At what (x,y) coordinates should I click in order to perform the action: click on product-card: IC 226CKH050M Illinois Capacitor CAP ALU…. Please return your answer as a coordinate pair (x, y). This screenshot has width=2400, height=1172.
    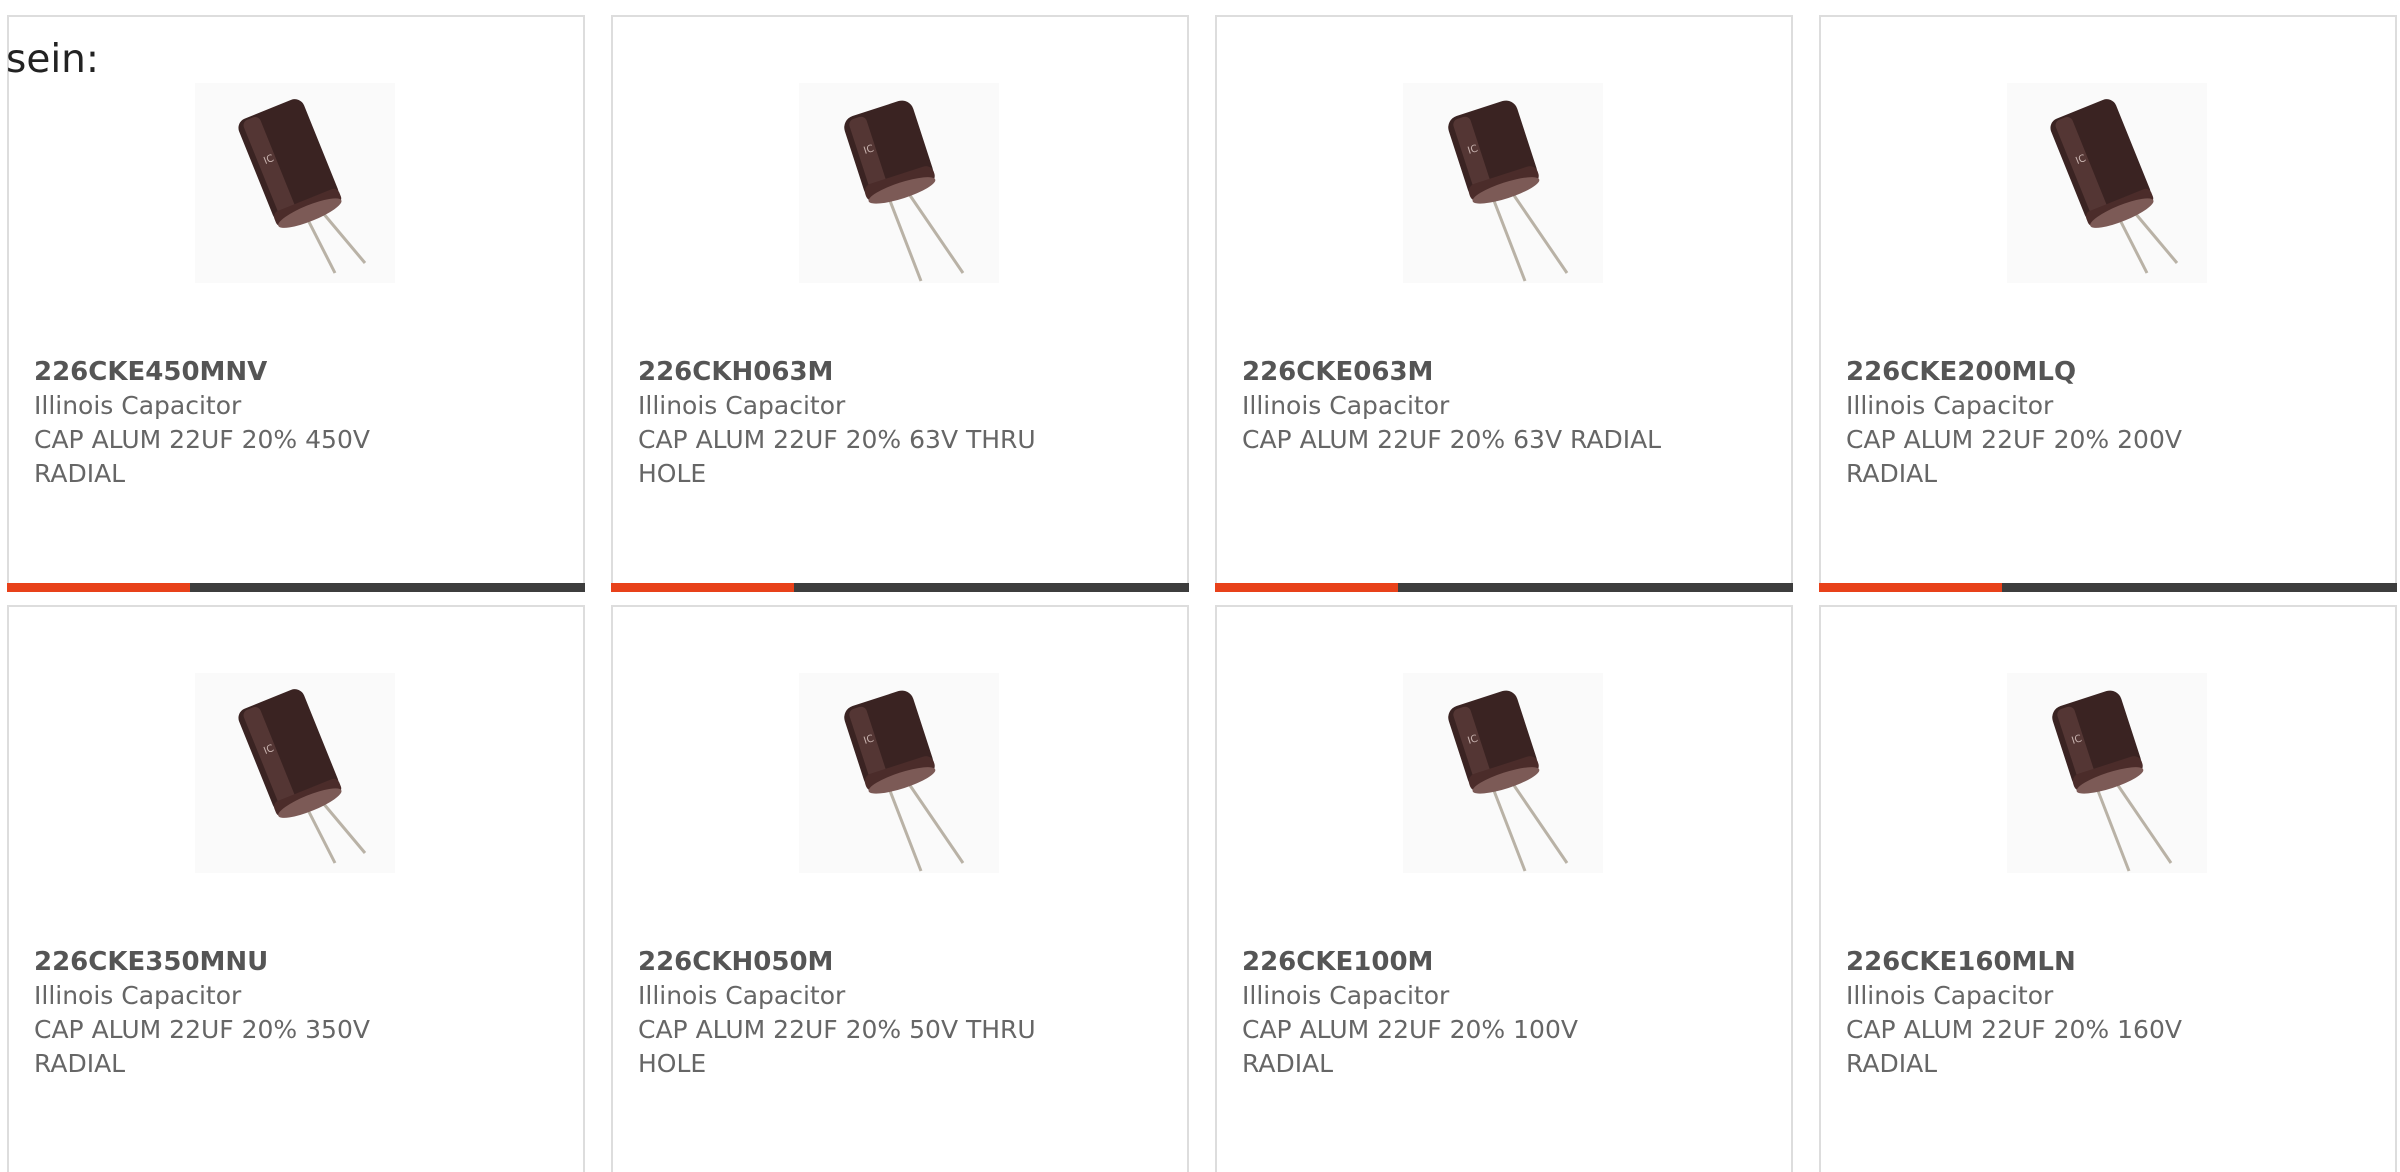
    Looking at the image, I should click on (900, 888).